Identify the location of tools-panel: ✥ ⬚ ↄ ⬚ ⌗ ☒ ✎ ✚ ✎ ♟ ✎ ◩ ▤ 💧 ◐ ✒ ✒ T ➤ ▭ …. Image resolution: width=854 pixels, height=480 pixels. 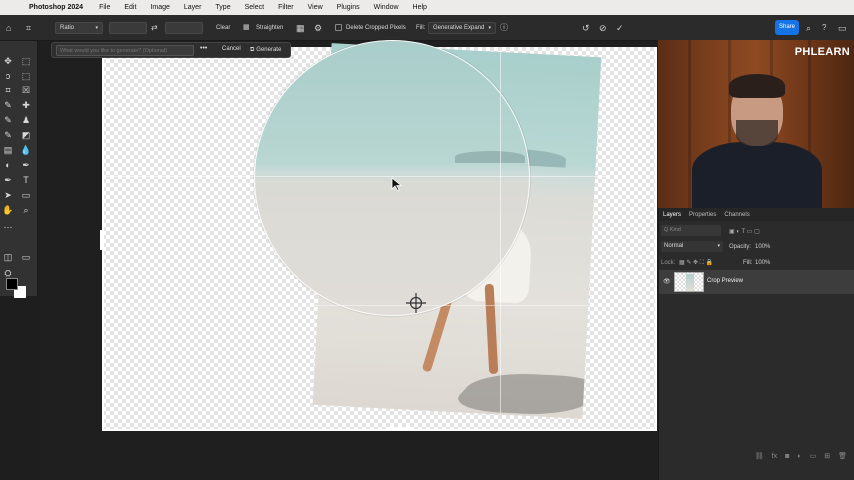
(19, 169).